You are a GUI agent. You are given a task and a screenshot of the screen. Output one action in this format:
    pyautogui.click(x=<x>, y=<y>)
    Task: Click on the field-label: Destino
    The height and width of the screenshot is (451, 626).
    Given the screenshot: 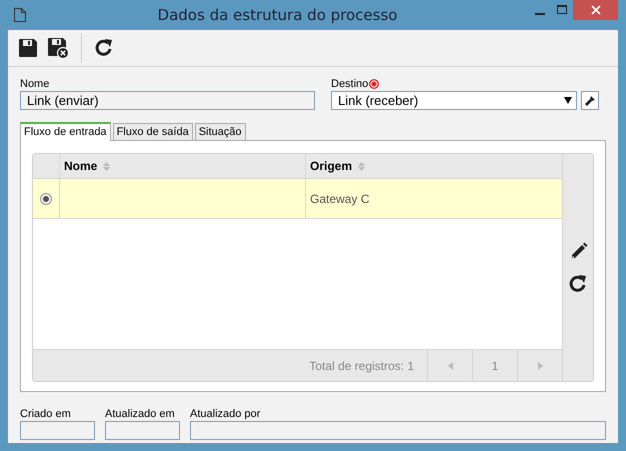 What is the action you would take?
    pyautogui.click(x=349, y=84)
    